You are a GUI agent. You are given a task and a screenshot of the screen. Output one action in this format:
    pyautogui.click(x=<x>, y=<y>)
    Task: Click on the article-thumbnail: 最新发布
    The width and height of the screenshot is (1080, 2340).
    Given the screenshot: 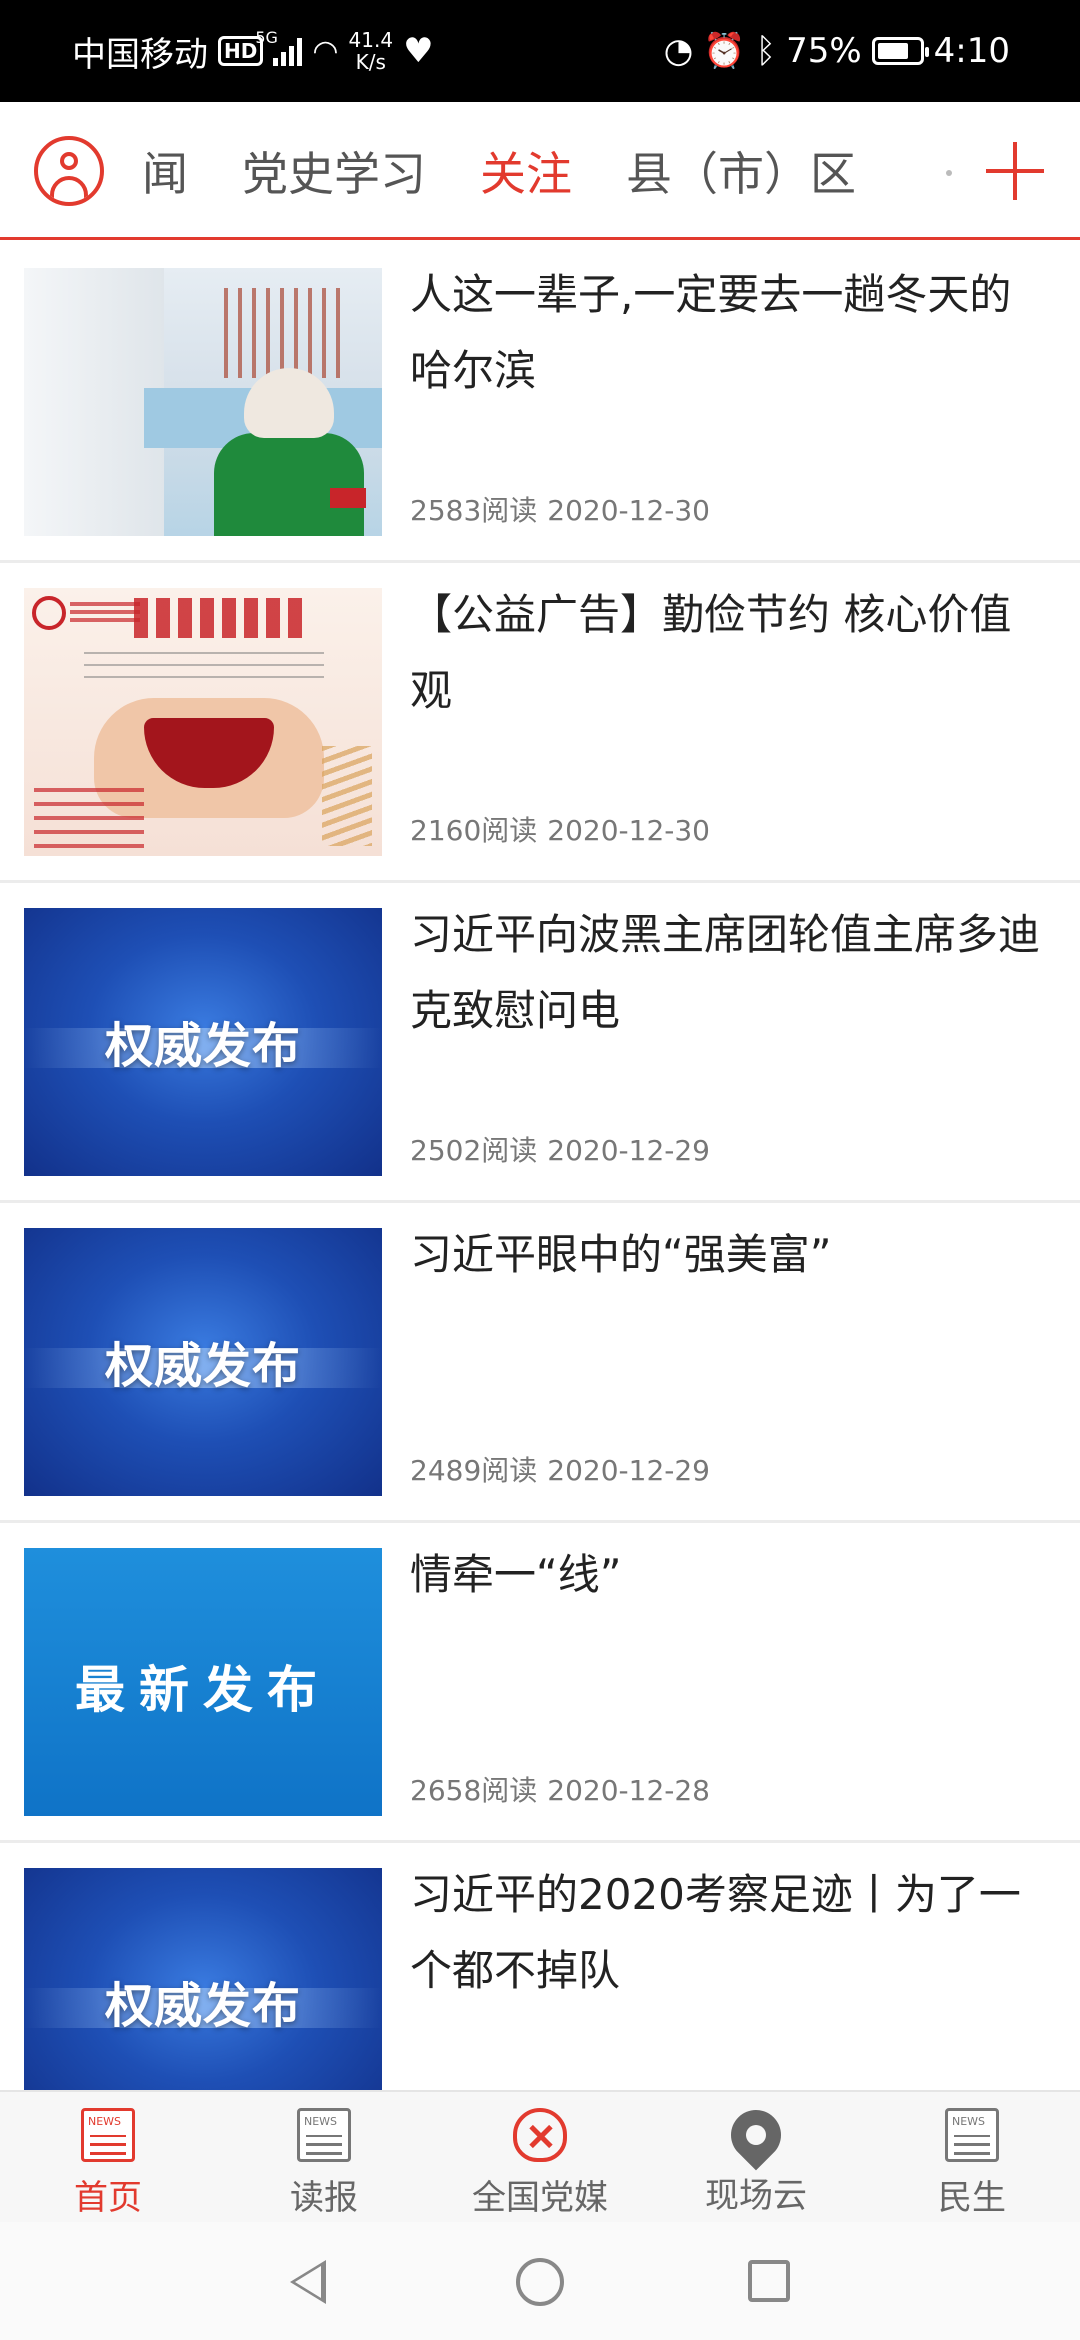 What is the action you would take?
    pyautogui.click(x=203, y=1682)
    